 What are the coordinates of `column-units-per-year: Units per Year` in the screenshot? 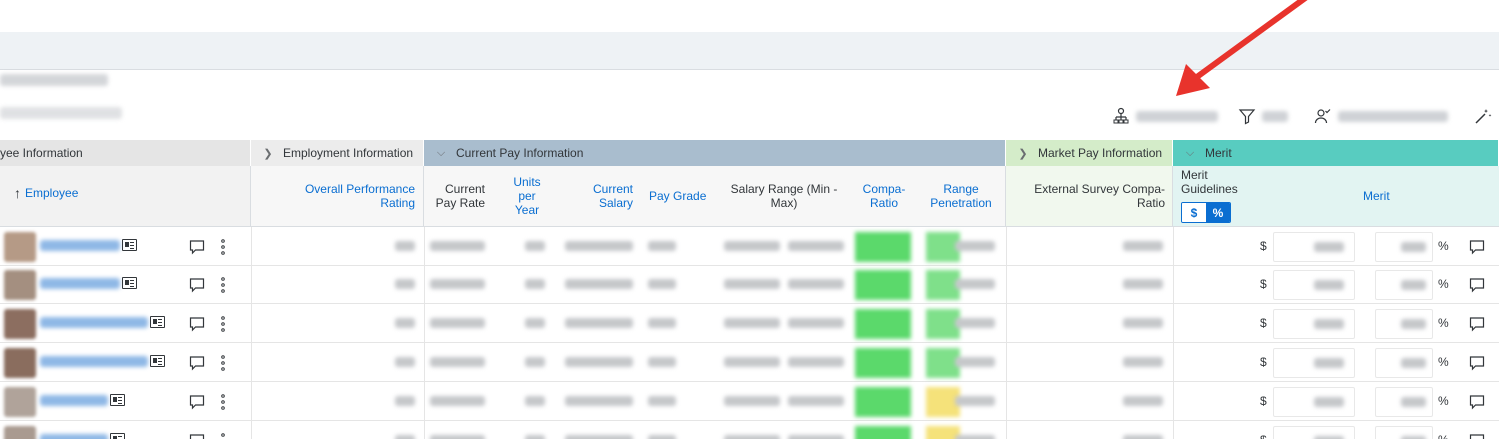 It's located at (527, 196).